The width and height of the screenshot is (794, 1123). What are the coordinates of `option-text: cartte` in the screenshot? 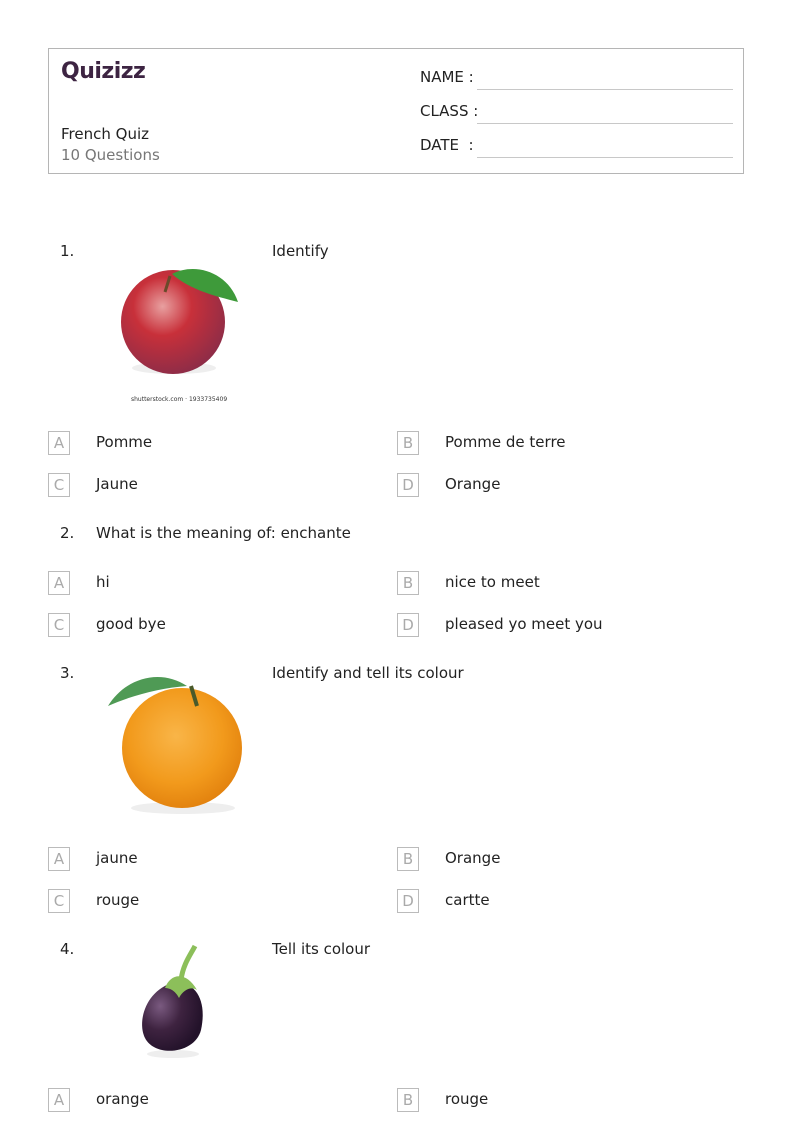 It's located at (467, 900).